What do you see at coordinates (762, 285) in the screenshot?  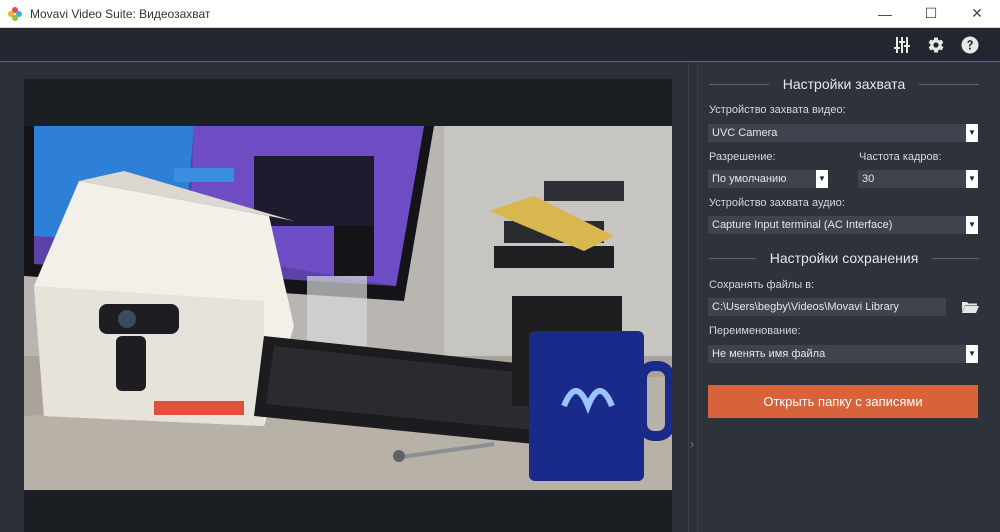 I see `save-files-label: Сохранять файлы в:` at bounding box center [762, 285].